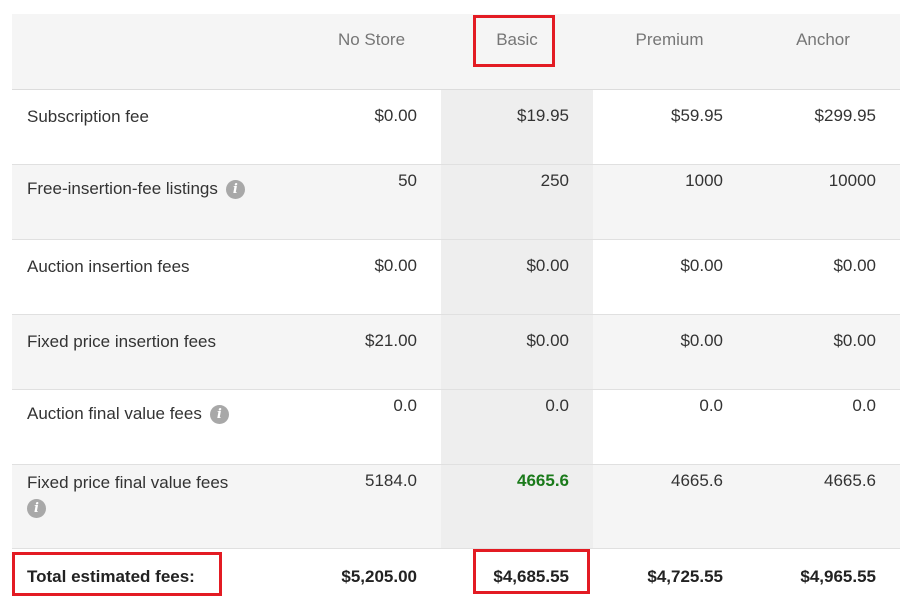  Describe the element at coordinates (157, 506) in the screenshot. I see `row-label: Fixed price final value fees i` at that location.